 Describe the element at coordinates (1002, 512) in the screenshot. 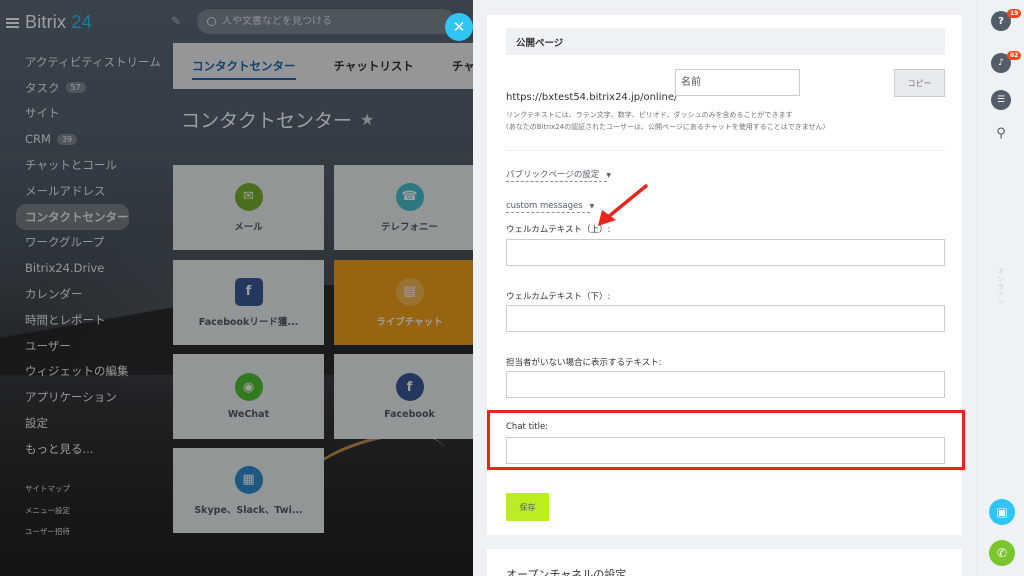

I see `document-icon: ▣` at that location.